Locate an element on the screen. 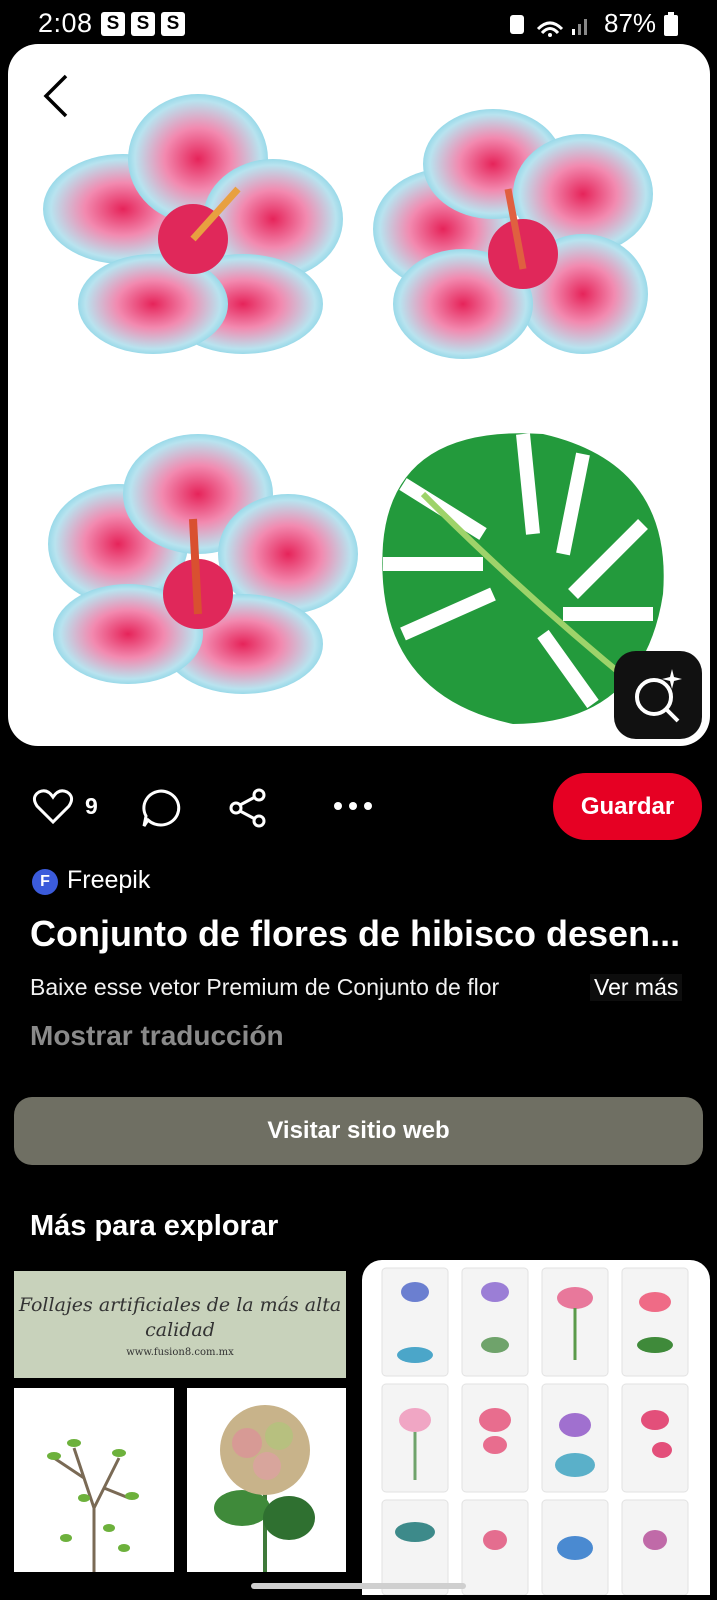 Image resolution: width=717 pixels, height=1600 pixels. heart-icon is located at coordinates (53, 807).